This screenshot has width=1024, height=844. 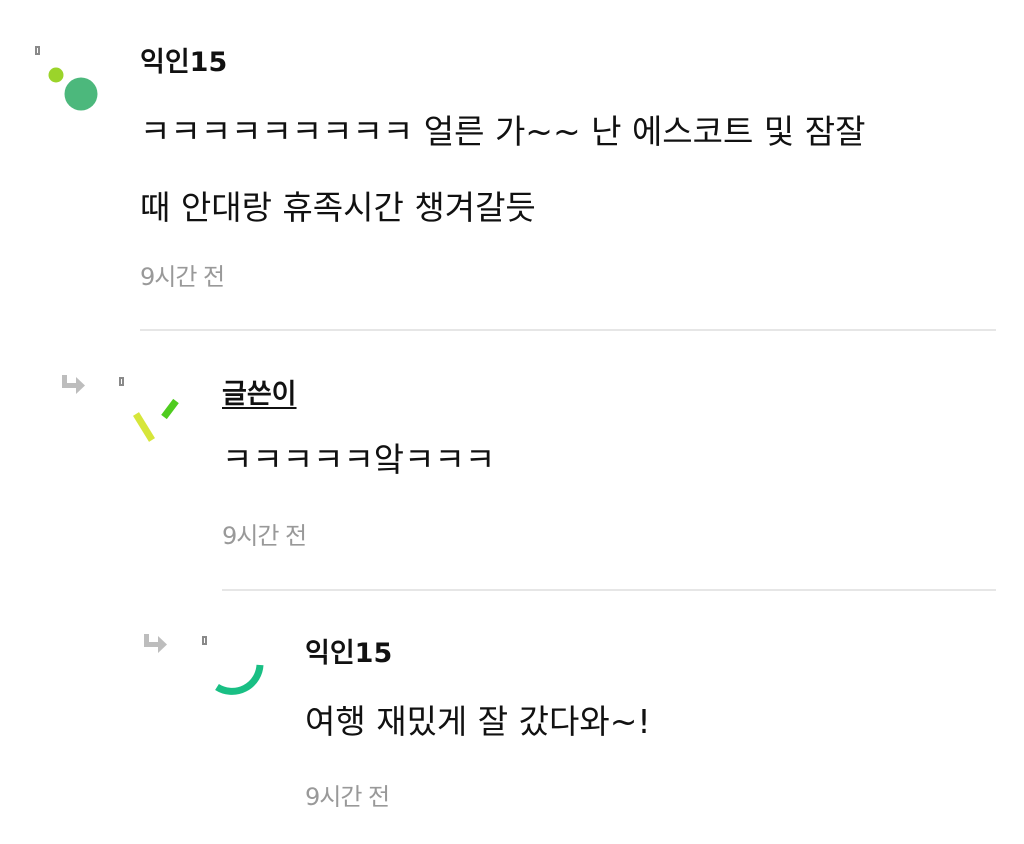 What do you see at coordinates (56, 75) in the screenshot?
I see `avatar-dot-small` at bounding box center [56, 75].